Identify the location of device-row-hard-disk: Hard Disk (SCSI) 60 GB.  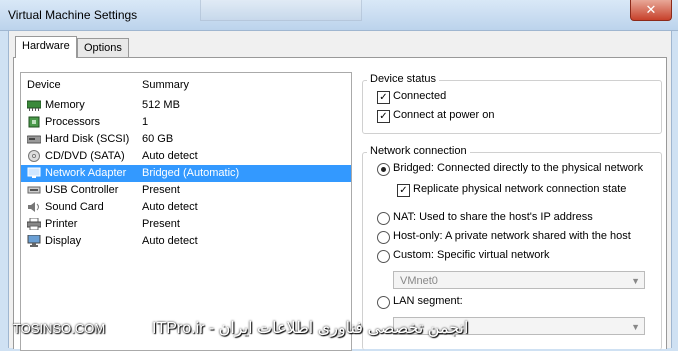
(186, 139).